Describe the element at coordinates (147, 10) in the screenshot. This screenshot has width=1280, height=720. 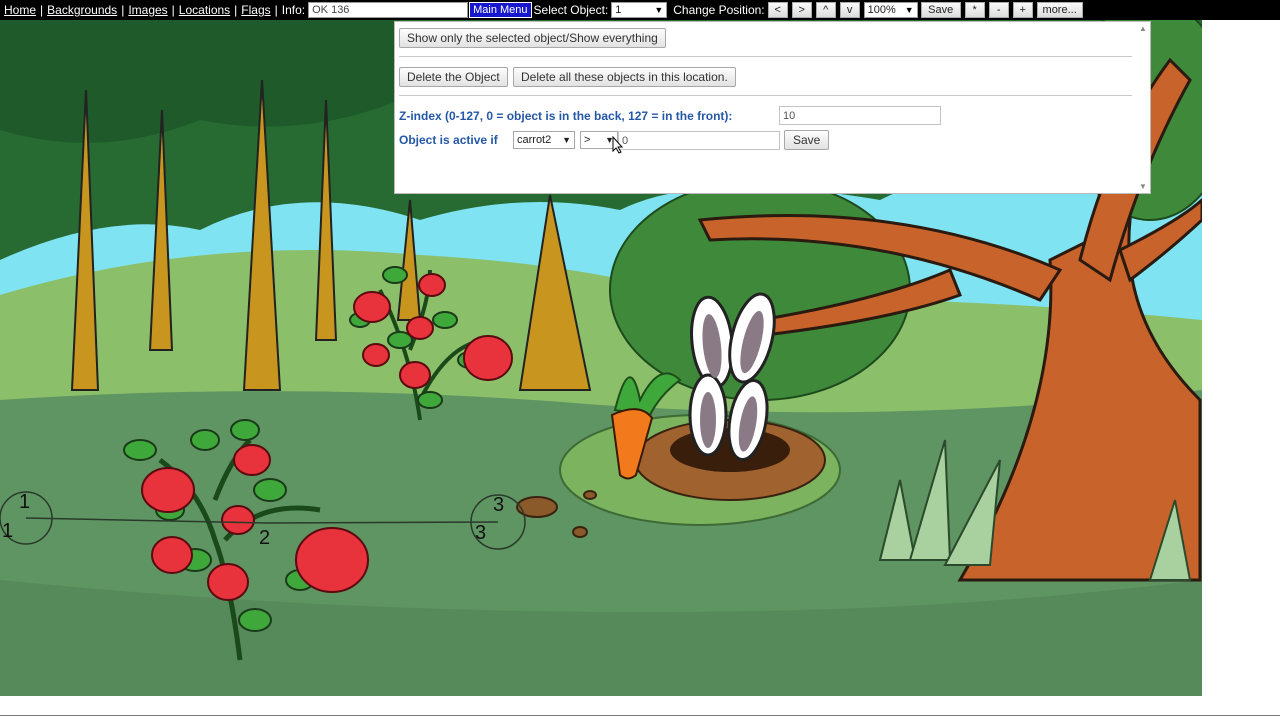
I see `nav-images-link: Images` at that location.